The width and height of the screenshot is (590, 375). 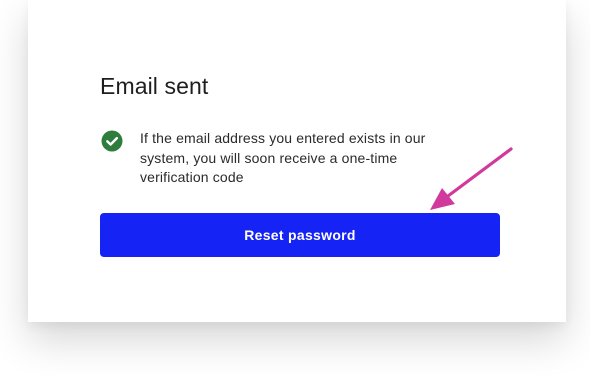 I want to click on arrow-icon, so click(x=471, y=178).